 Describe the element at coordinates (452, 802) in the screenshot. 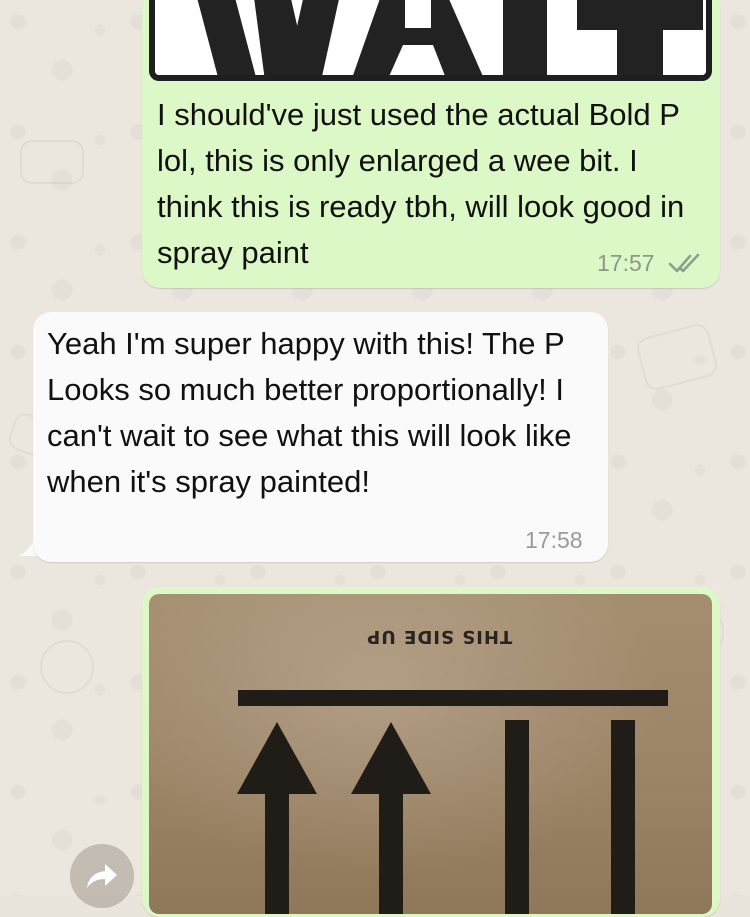

I see `stencil-arrows-graphic` at that location.